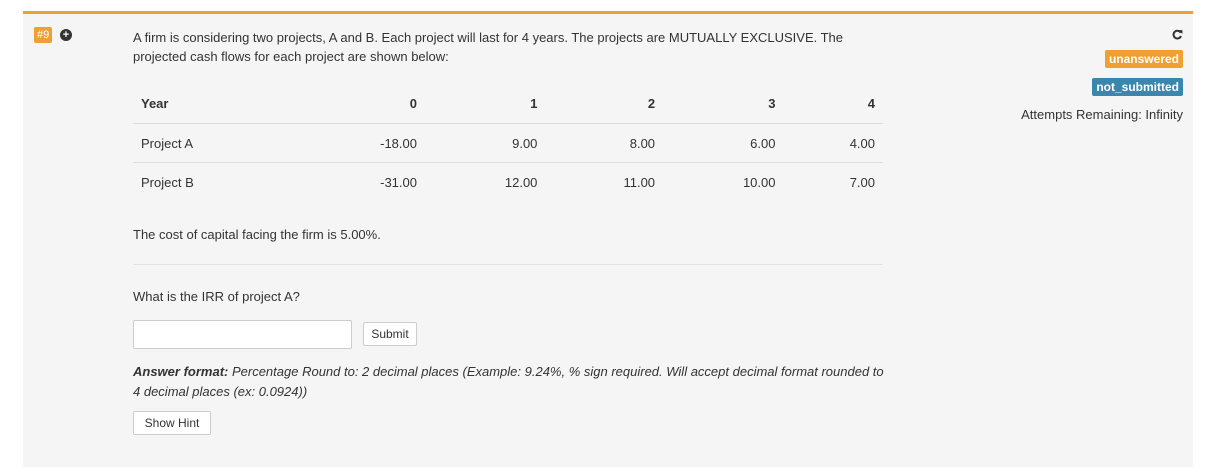 Image resolution: width=1208 pixels, height=467 pixels. I want to click on reload-icon, so click(1177, 34).